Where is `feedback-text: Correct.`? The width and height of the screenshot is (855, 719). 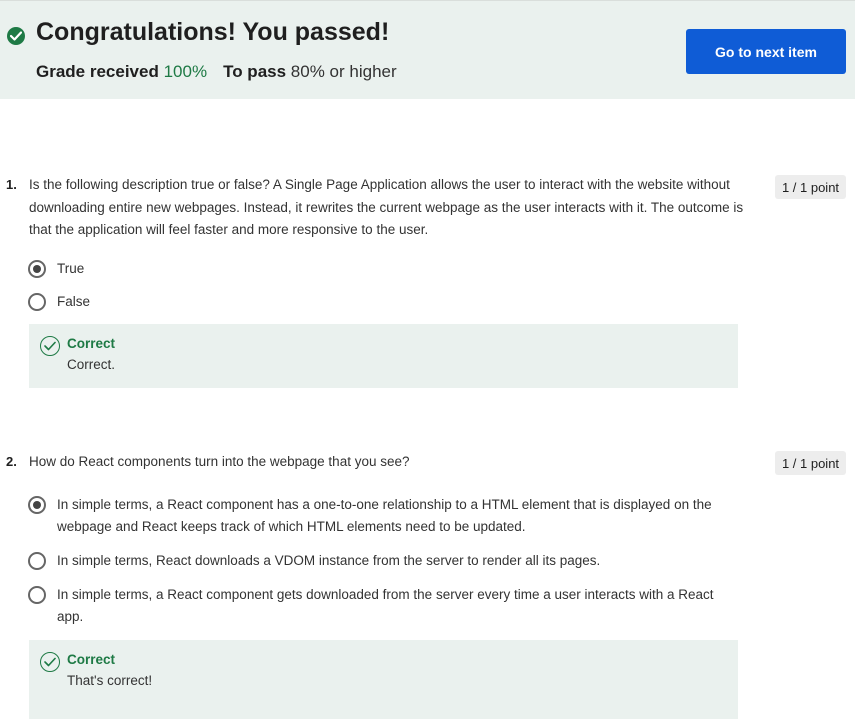
feedback-text: Correct. is located at coordinates (91, 364).